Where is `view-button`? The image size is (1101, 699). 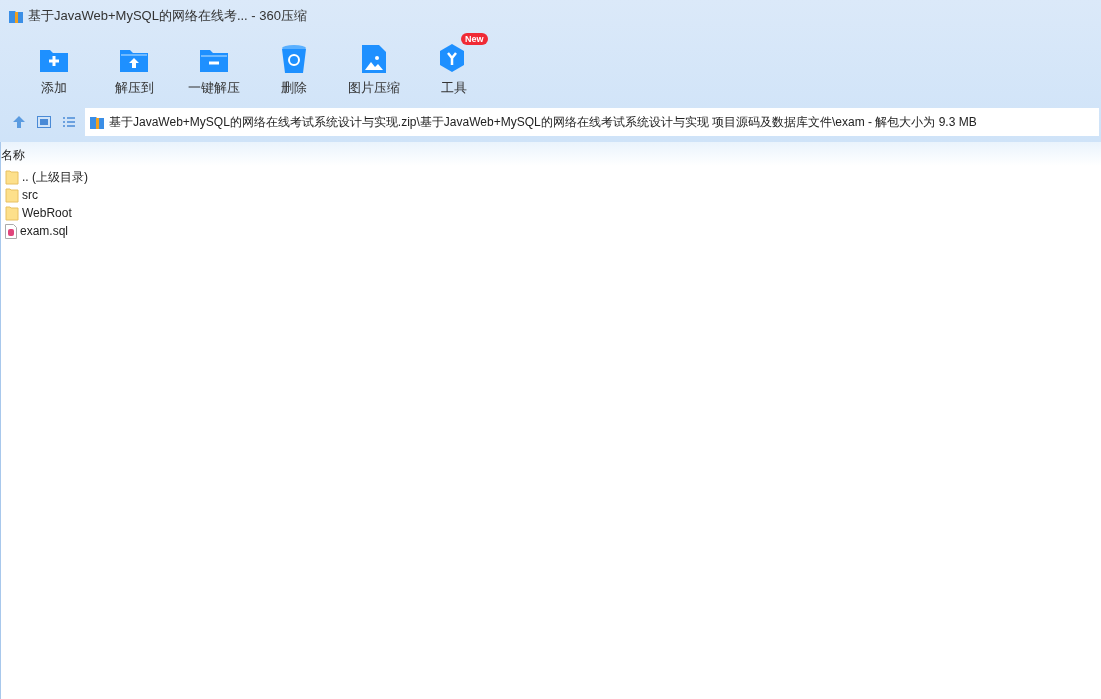 view-button is located at coordinates (44, 122).